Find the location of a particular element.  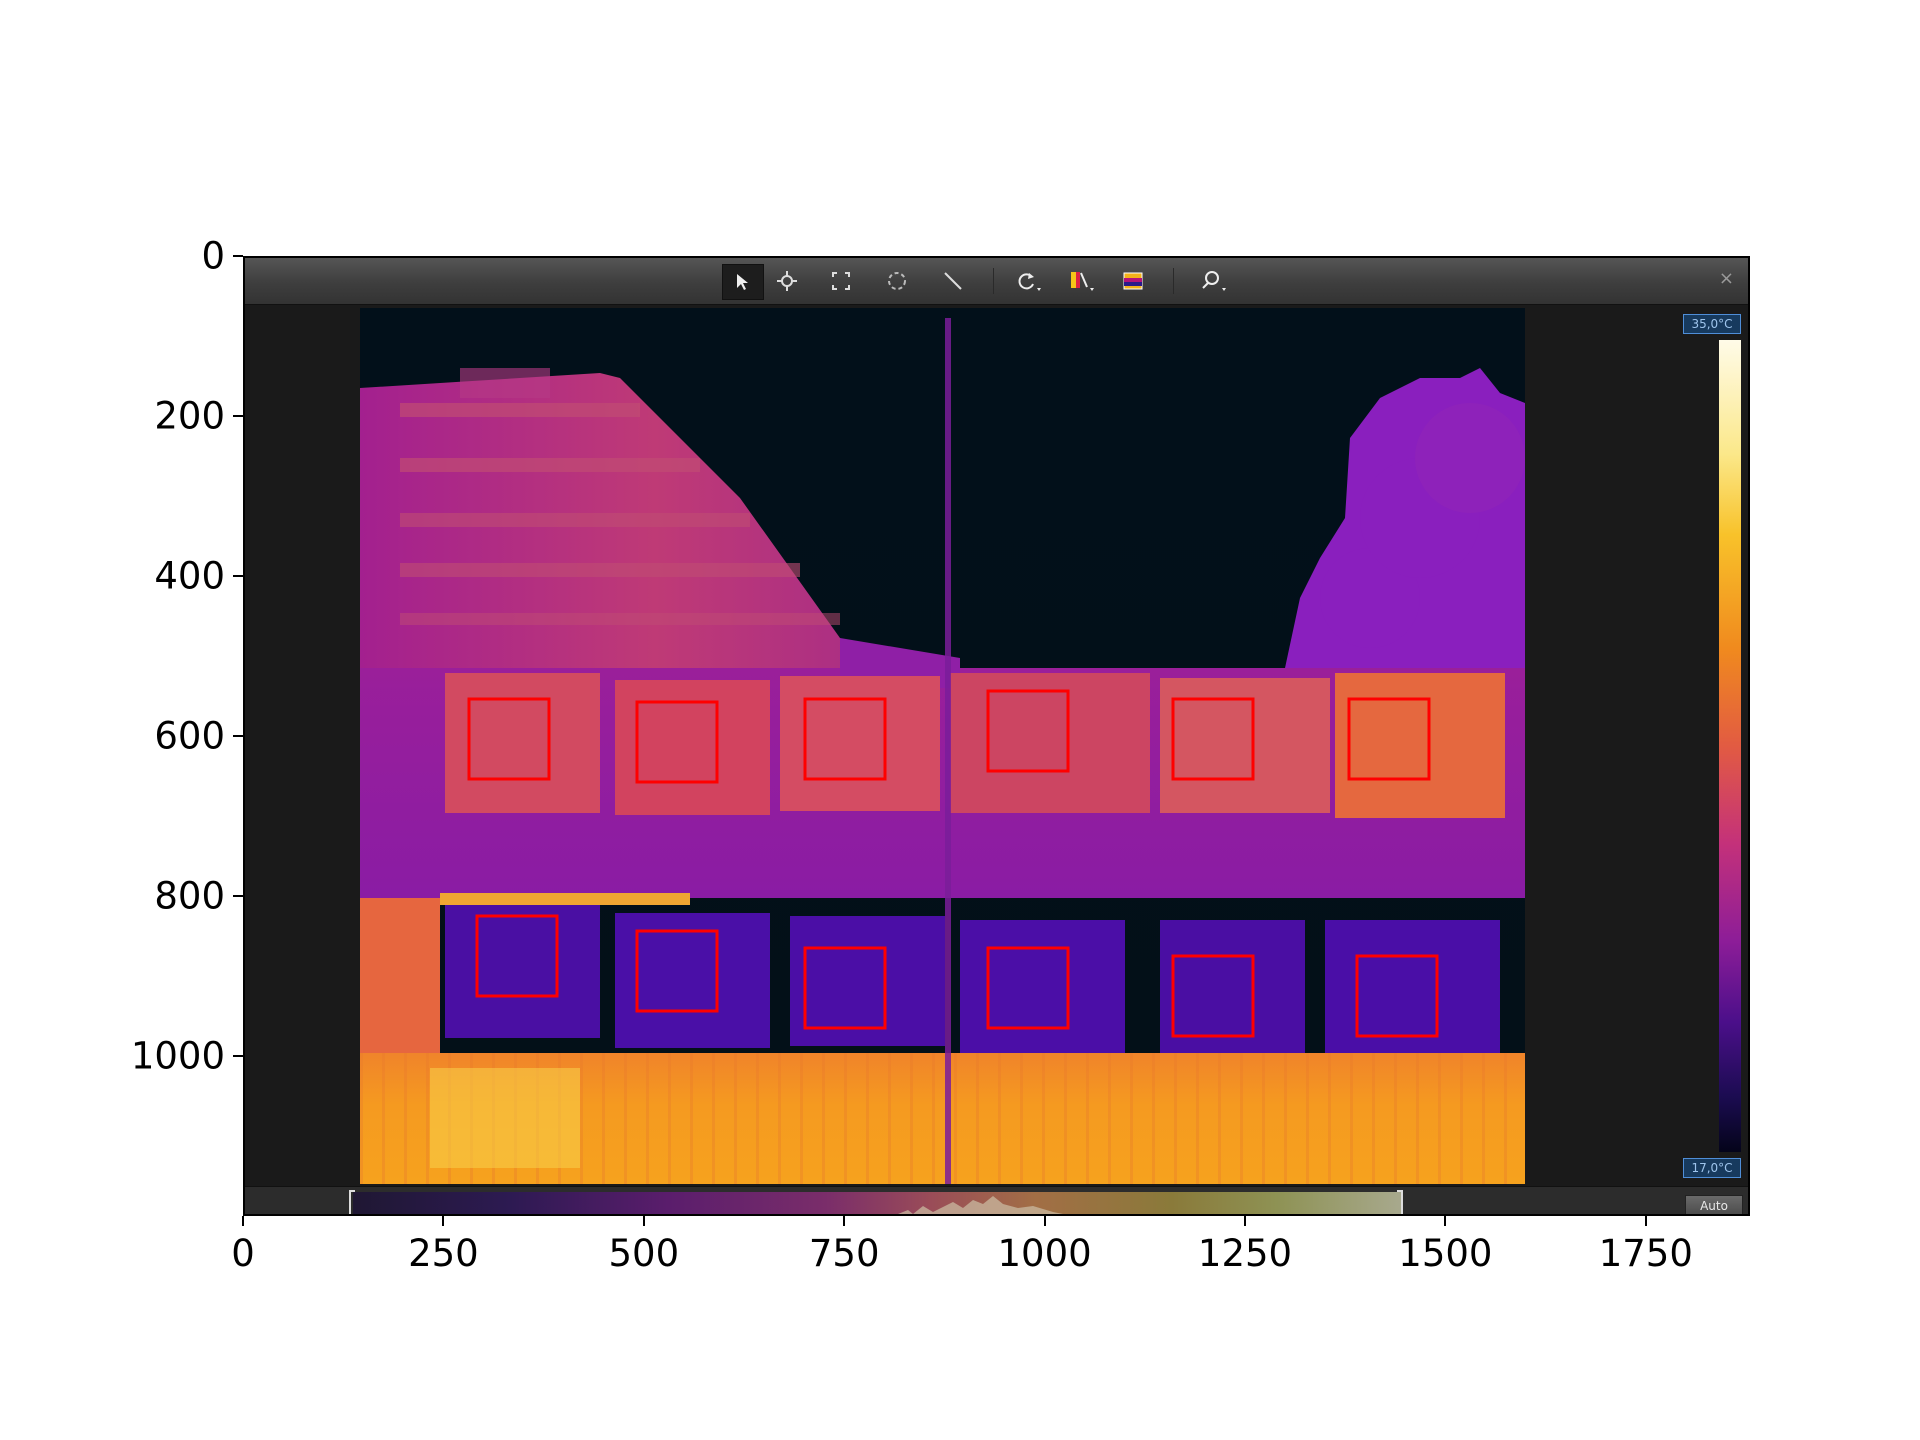

circle-measure-icon is located at coordinates (897, 281).